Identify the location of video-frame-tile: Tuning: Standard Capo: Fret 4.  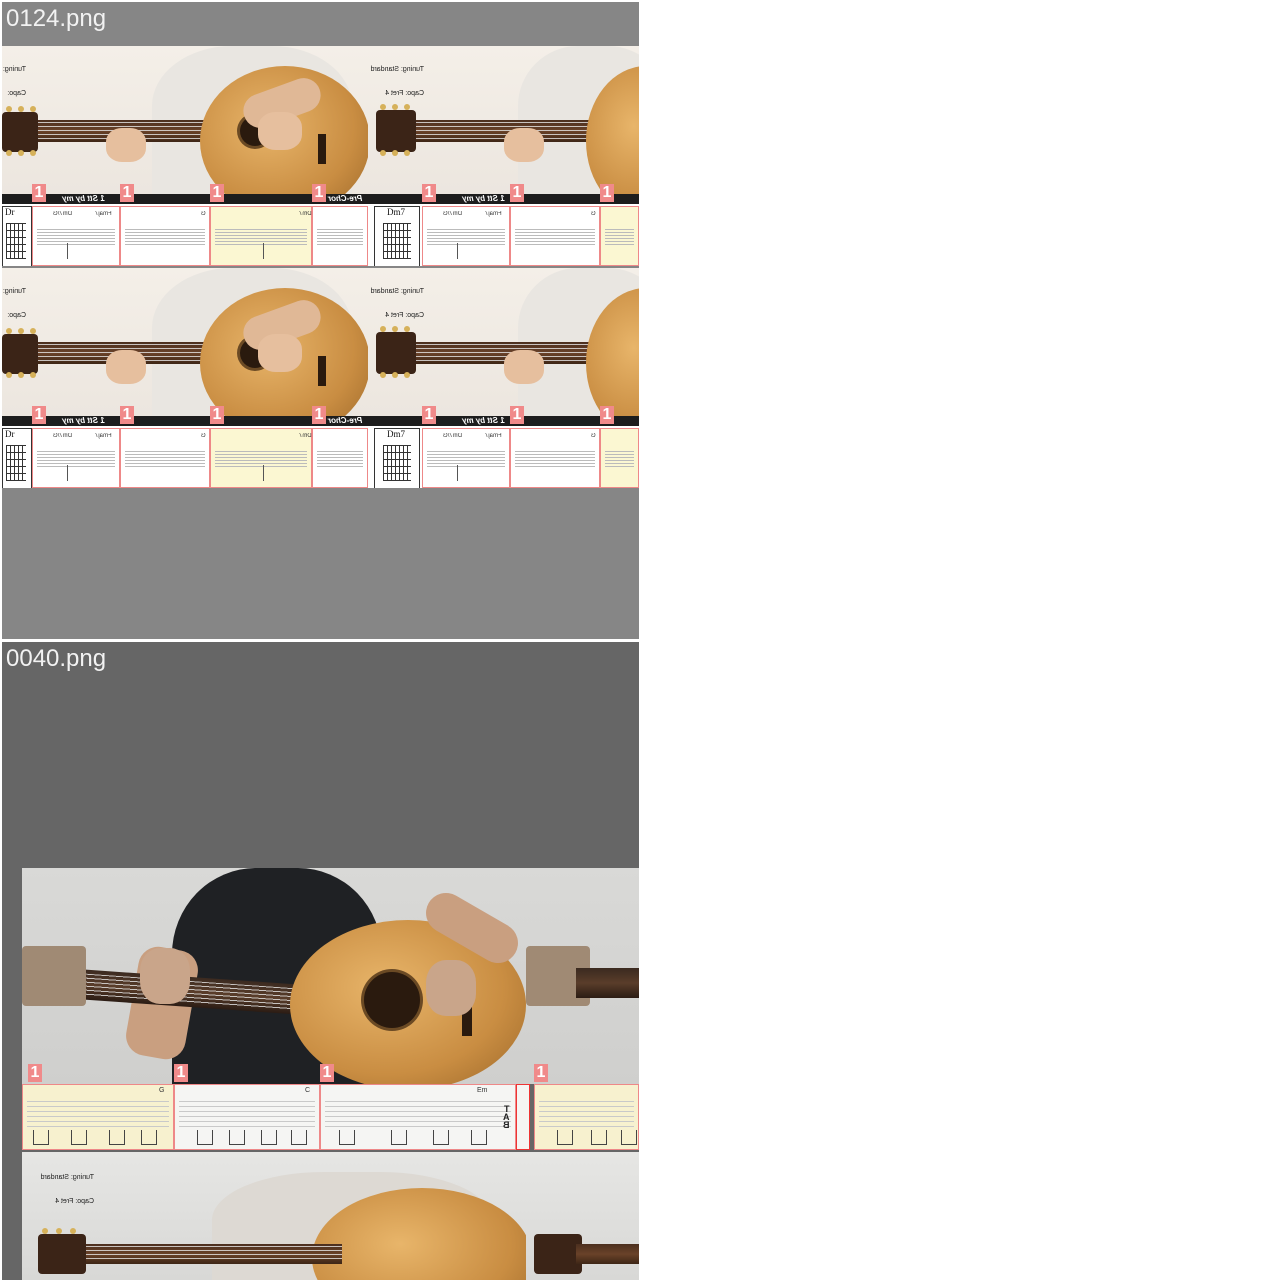
(274, 1216).